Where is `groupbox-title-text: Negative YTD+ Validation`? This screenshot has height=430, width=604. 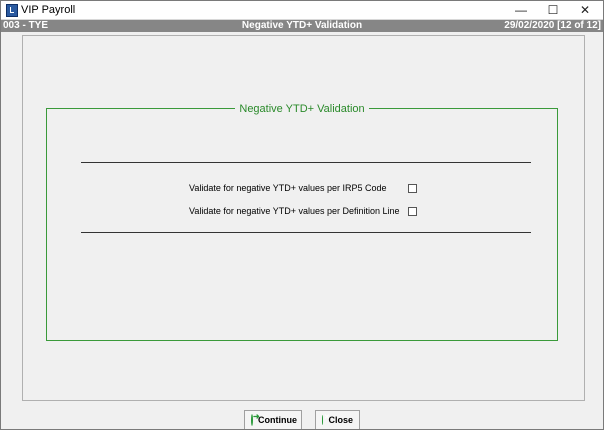 groupbox-title-text: Negative YTD+ Validation is located at coordinates (302, 109).